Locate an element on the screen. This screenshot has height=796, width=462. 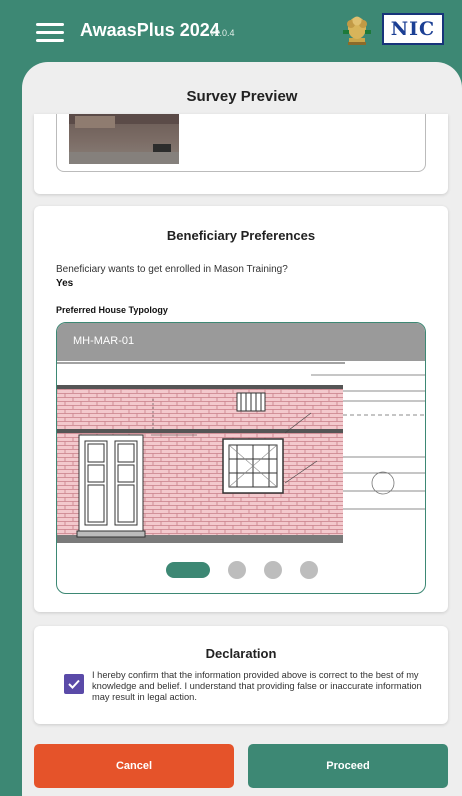
typology-label: Preferred House Typology is located at coordinates (112, 310).